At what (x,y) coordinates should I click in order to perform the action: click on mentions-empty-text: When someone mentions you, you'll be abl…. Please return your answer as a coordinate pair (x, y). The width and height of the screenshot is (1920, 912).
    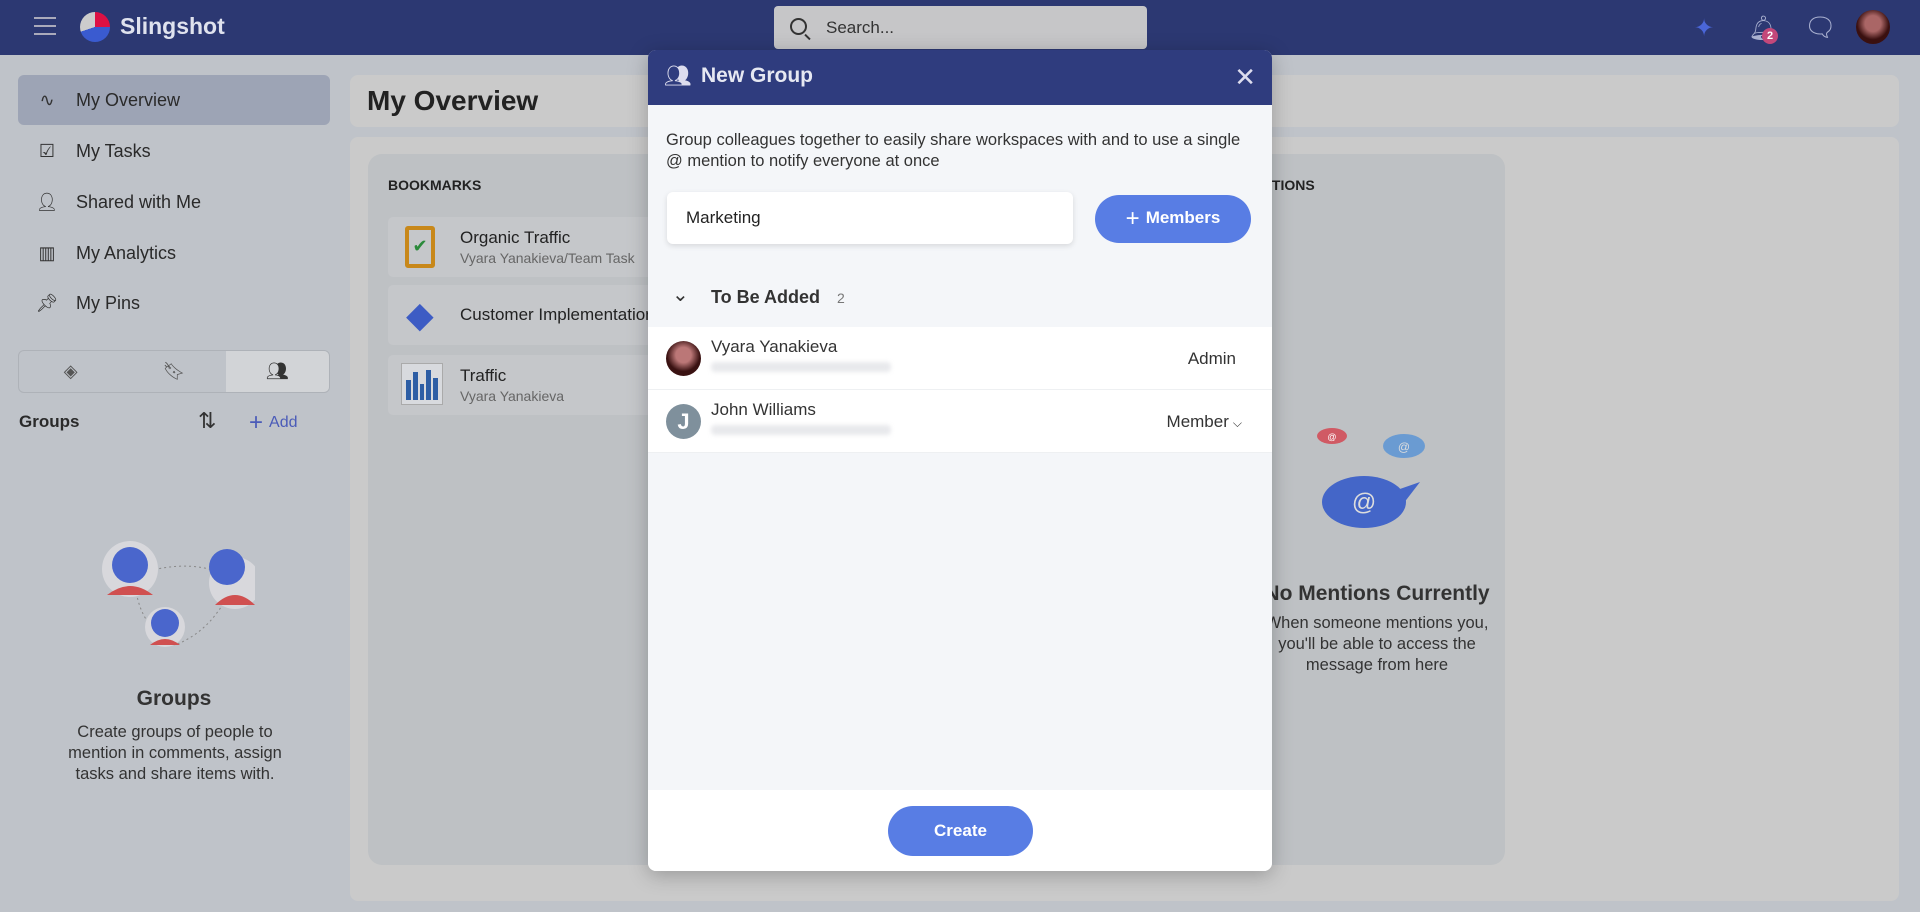
    Looking at the image, I should click on (1377, 644).